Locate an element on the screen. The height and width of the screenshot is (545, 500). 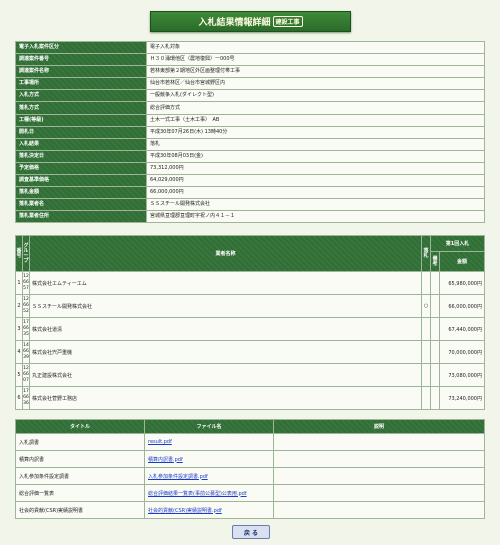
info-label: 開札日 is located at coordinates (81, 132).